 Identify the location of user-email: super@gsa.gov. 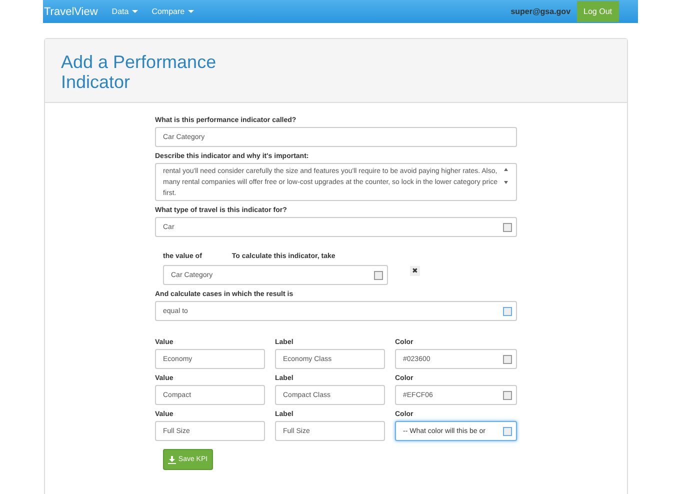
(540, 11).